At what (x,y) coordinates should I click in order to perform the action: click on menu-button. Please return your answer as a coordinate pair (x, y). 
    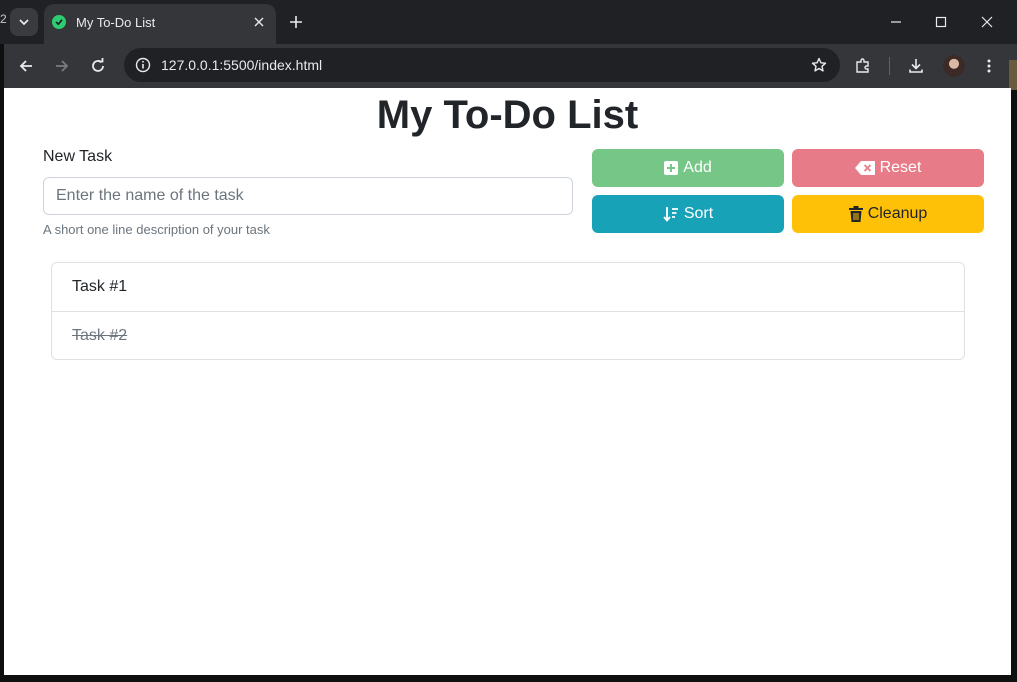
    Looking at the image, I should click on (989, 66).